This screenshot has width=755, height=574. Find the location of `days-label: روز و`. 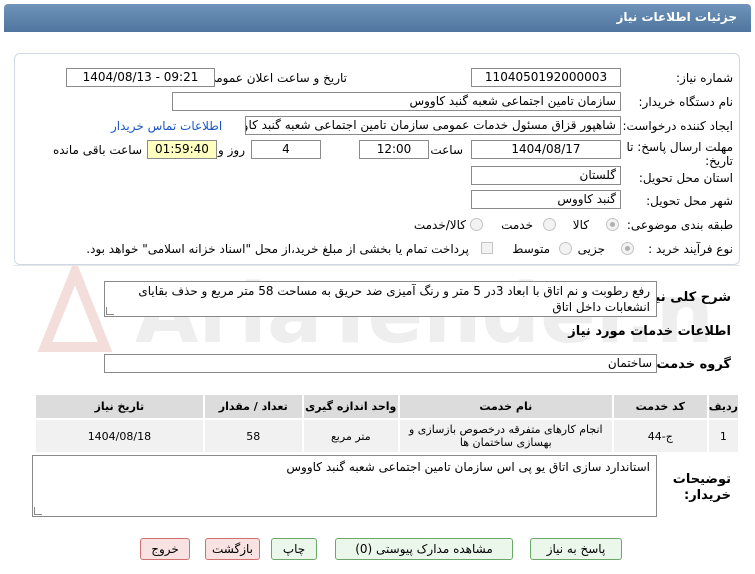

days-label: روز و is located at coordinates (231, 150).